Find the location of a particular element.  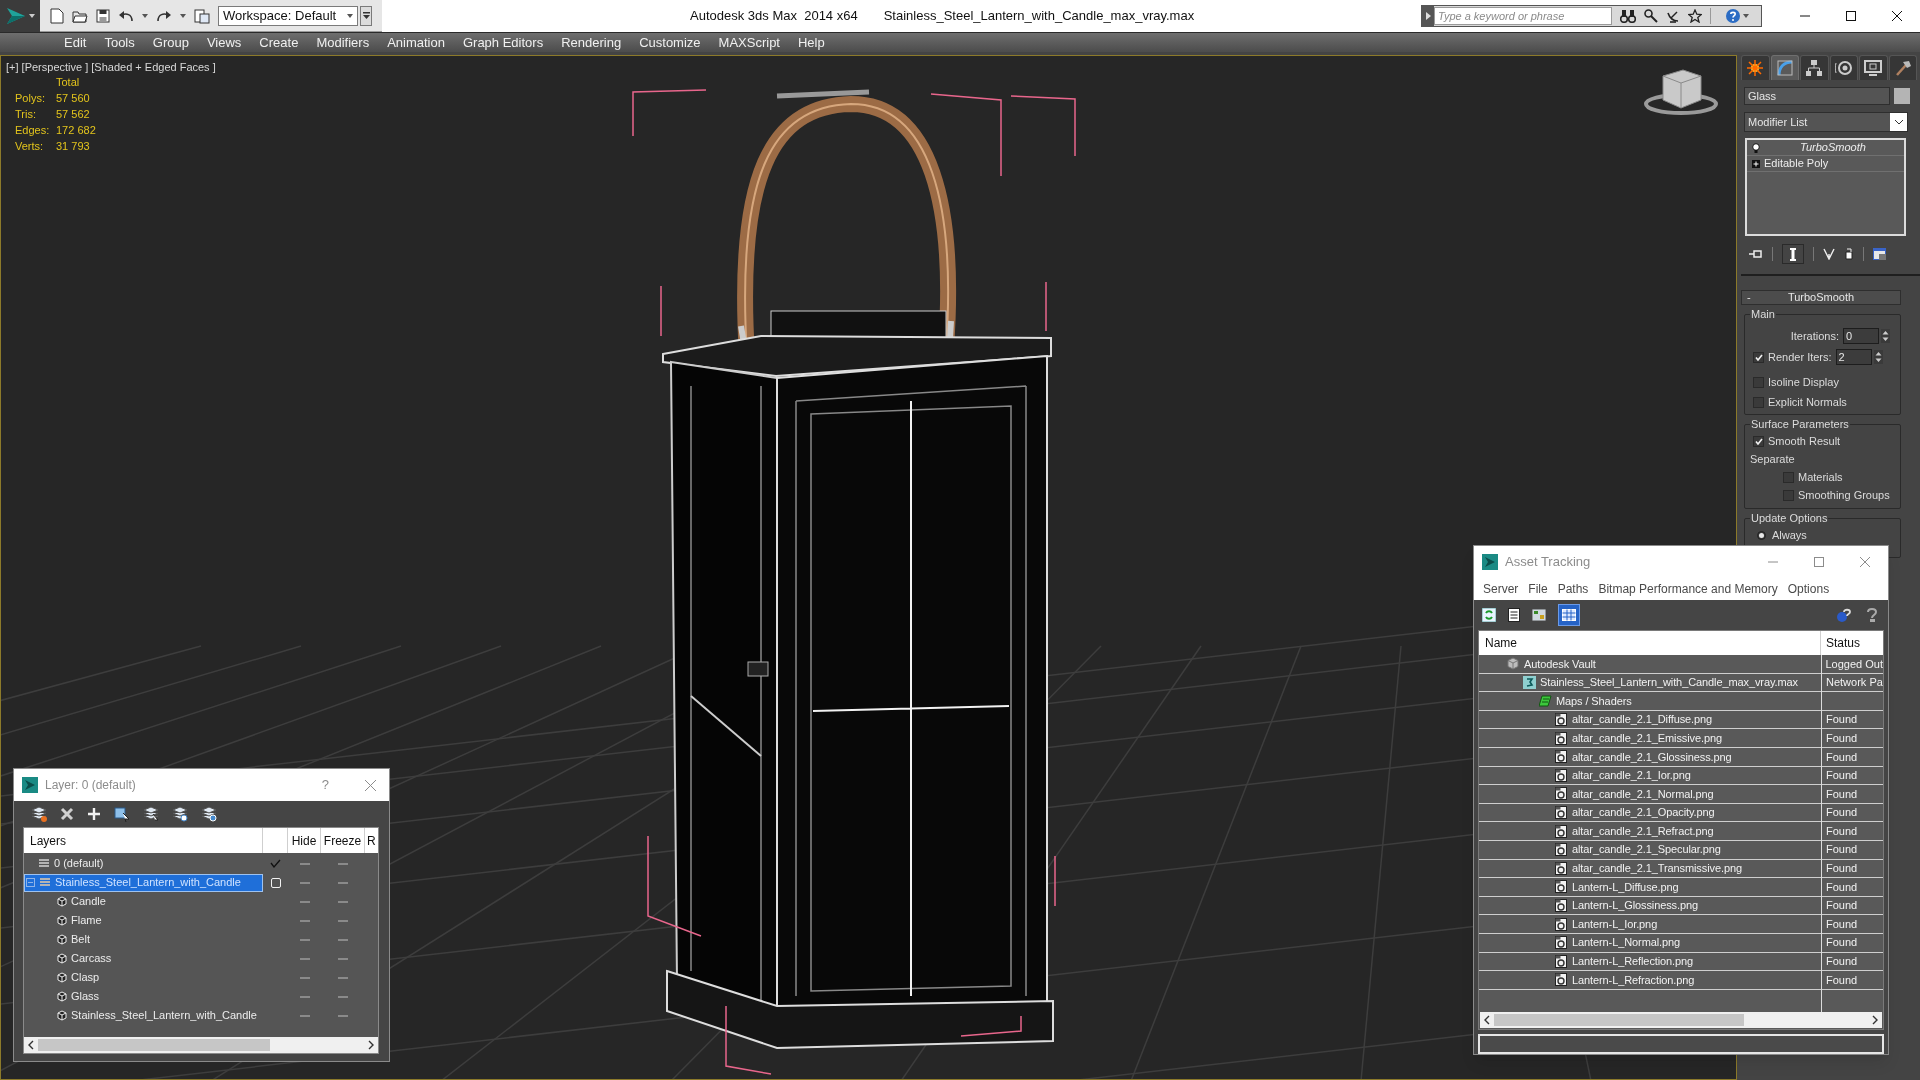

menu-item: Customize is located at coordinates (670, 42).